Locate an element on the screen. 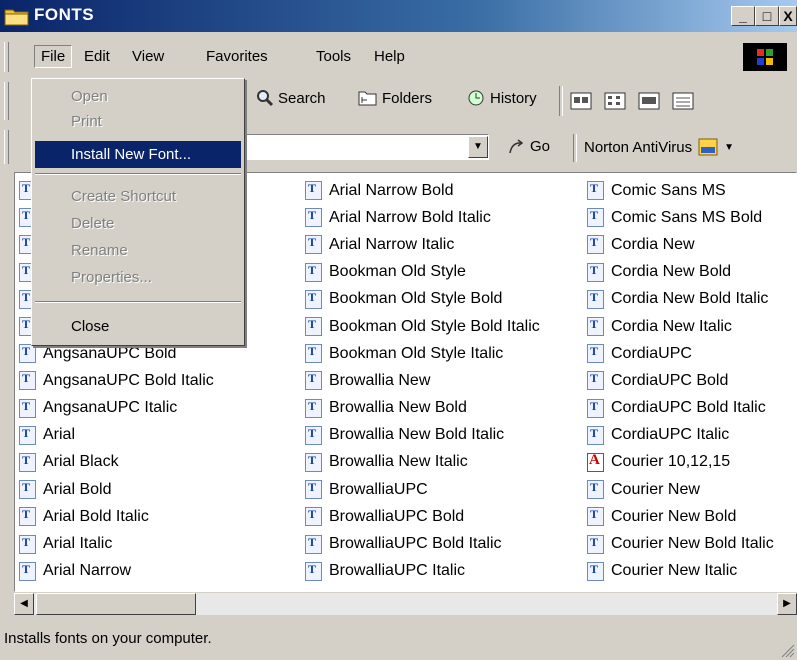 Image resolution: width=797 pixels, height=660 pixels. menu-view: View is located at coordinates (148, 56).